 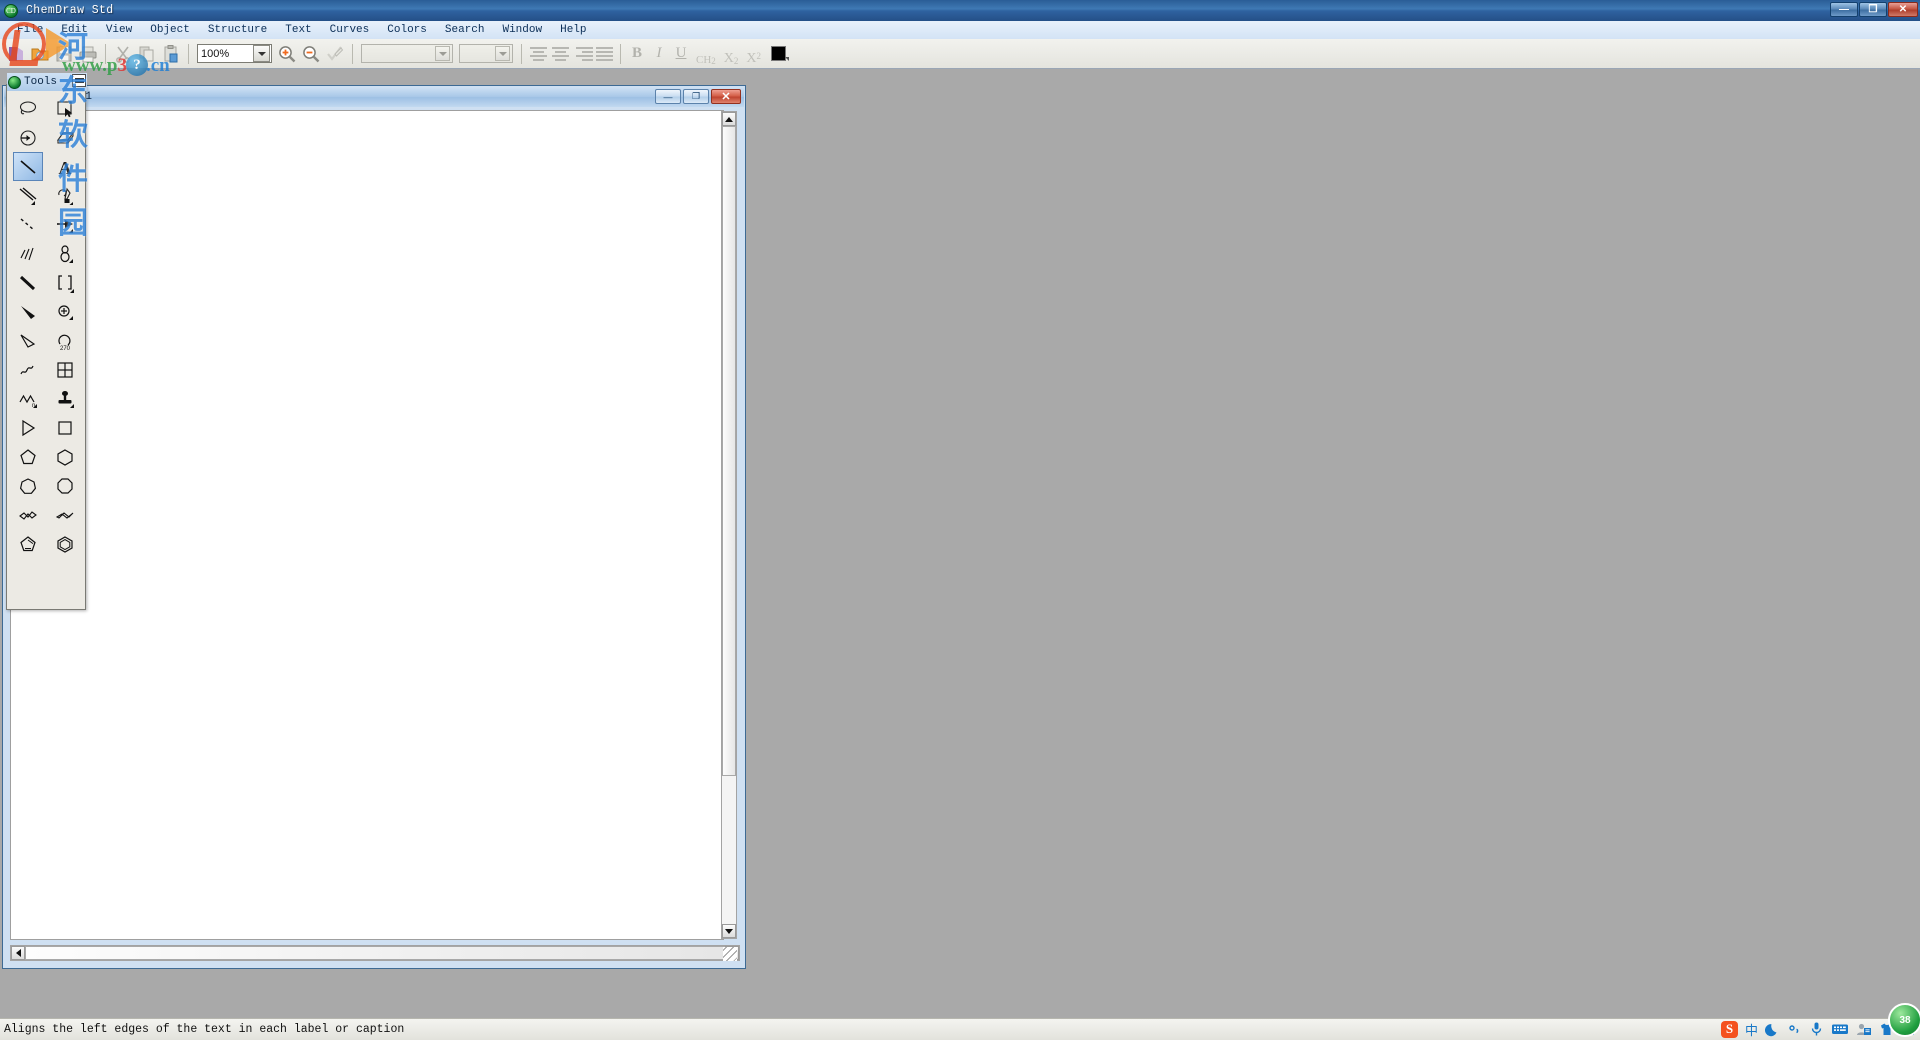 What do you see at coordinates (65, 427) in the screenshot?
I see `cyclobutane-tool` at bounding box center [65, 427].